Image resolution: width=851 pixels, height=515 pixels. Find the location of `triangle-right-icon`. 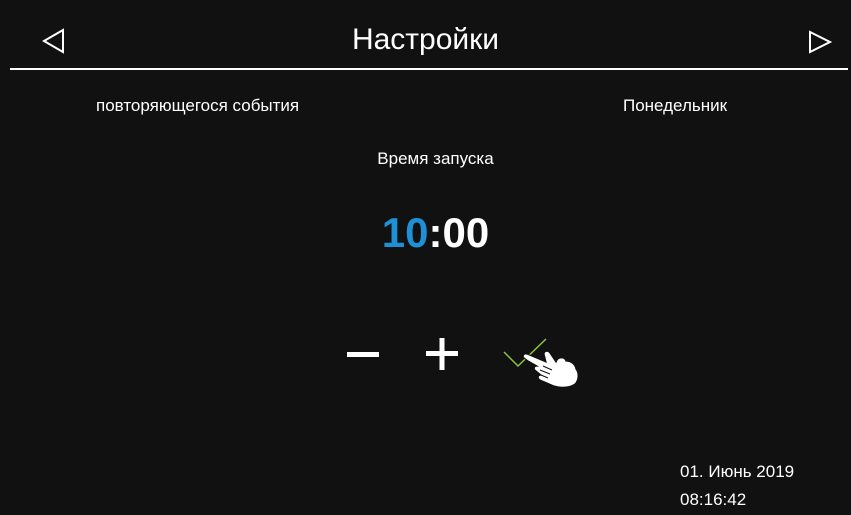

triangle-right-icon is located at coordinates (821, 42).